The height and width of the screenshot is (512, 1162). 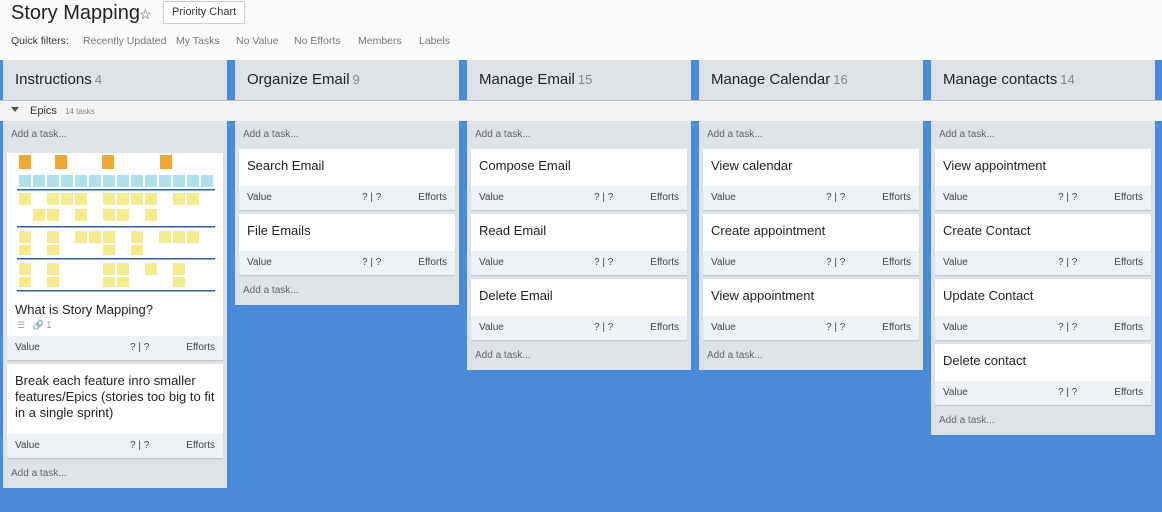 What do you see at coordinates (579, 244) in the screenshot?
I see `task-card: Read Email Value ? | ? Efforts` at bounding box center [579, 244].